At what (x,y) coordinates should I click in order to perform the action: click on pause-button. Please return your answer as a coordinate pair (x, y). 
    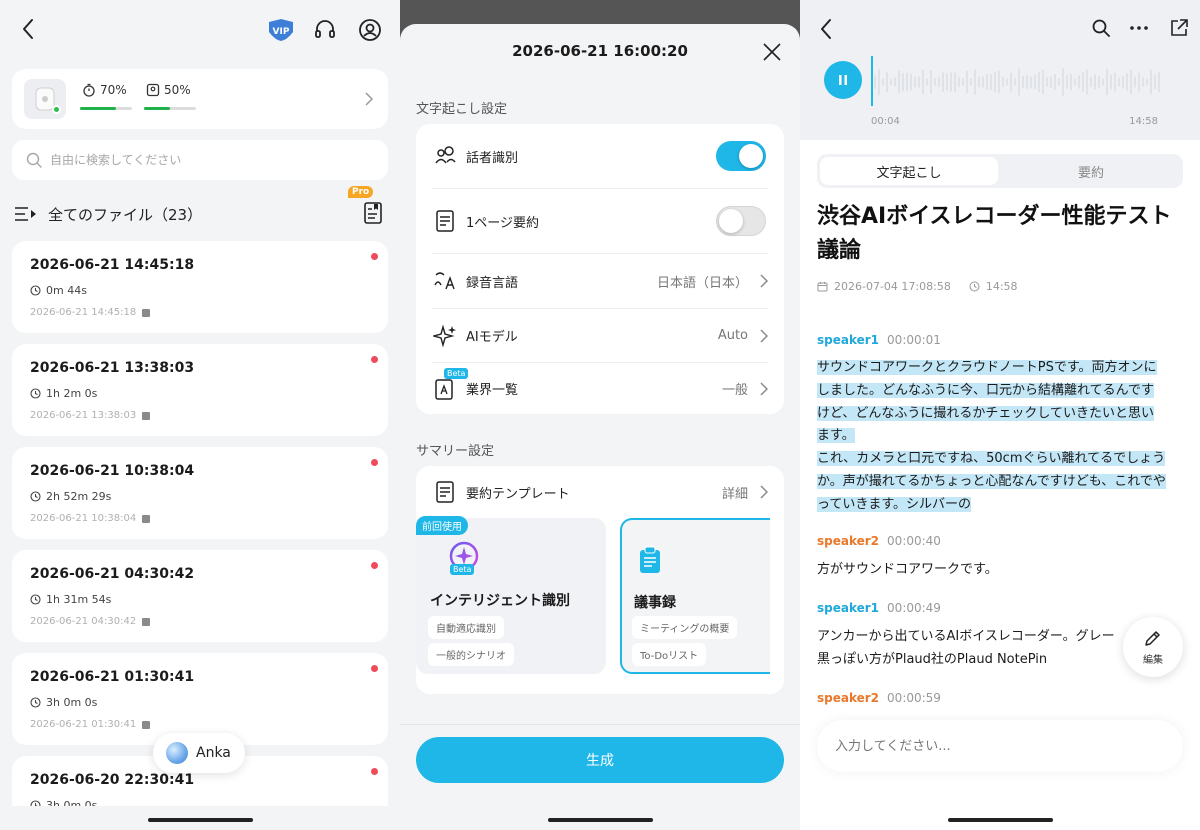
    Looking at the image, I should click on (843, 80).